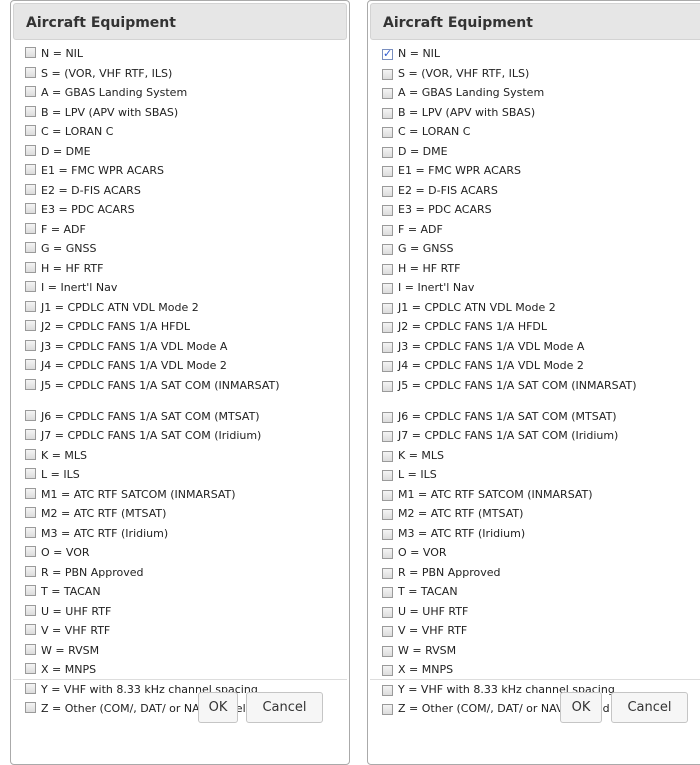 This screenshot has width=700, height=765. What do you see at coordinates (541, 55) in the screenshot?
I see `equipment-option: N = NIL` at bounding box center [541, 55].